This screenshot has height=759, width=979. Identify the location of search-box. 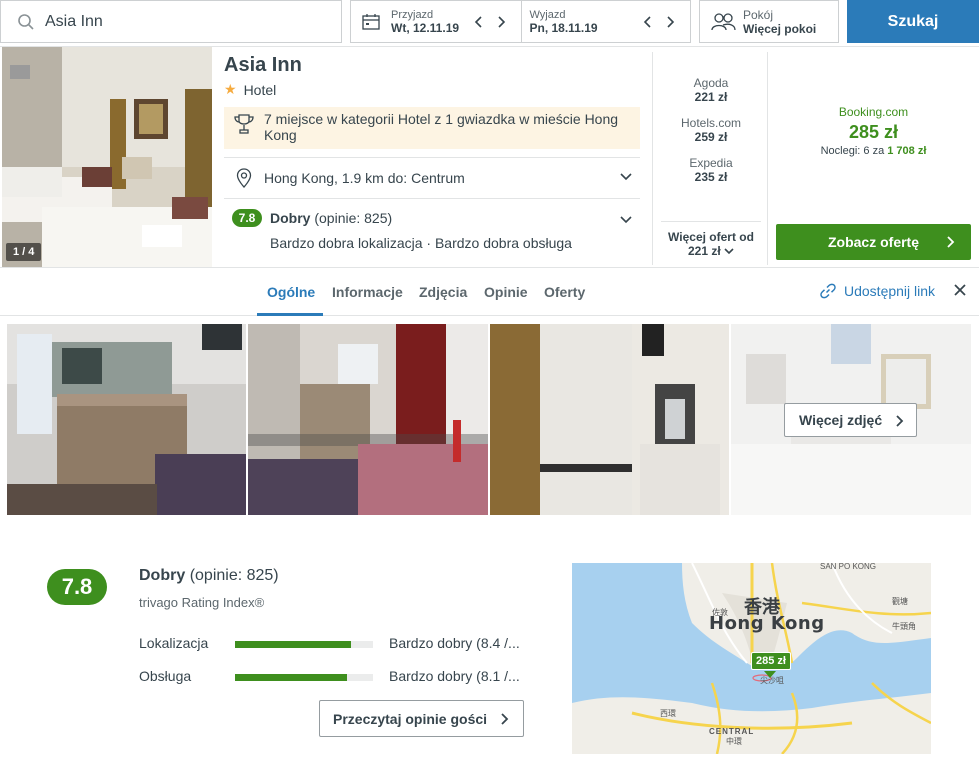
(171, 21).